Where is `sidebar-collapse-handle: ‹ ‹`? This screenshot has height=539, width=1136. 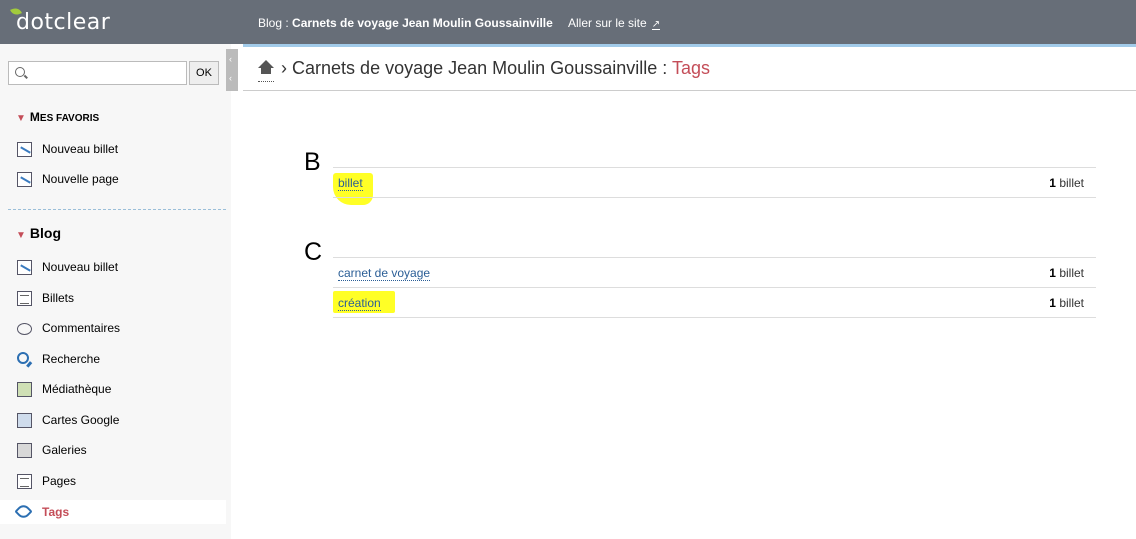 sidebar-collapse-handle: ‹ ‹ is located at coordinates (232, 70).